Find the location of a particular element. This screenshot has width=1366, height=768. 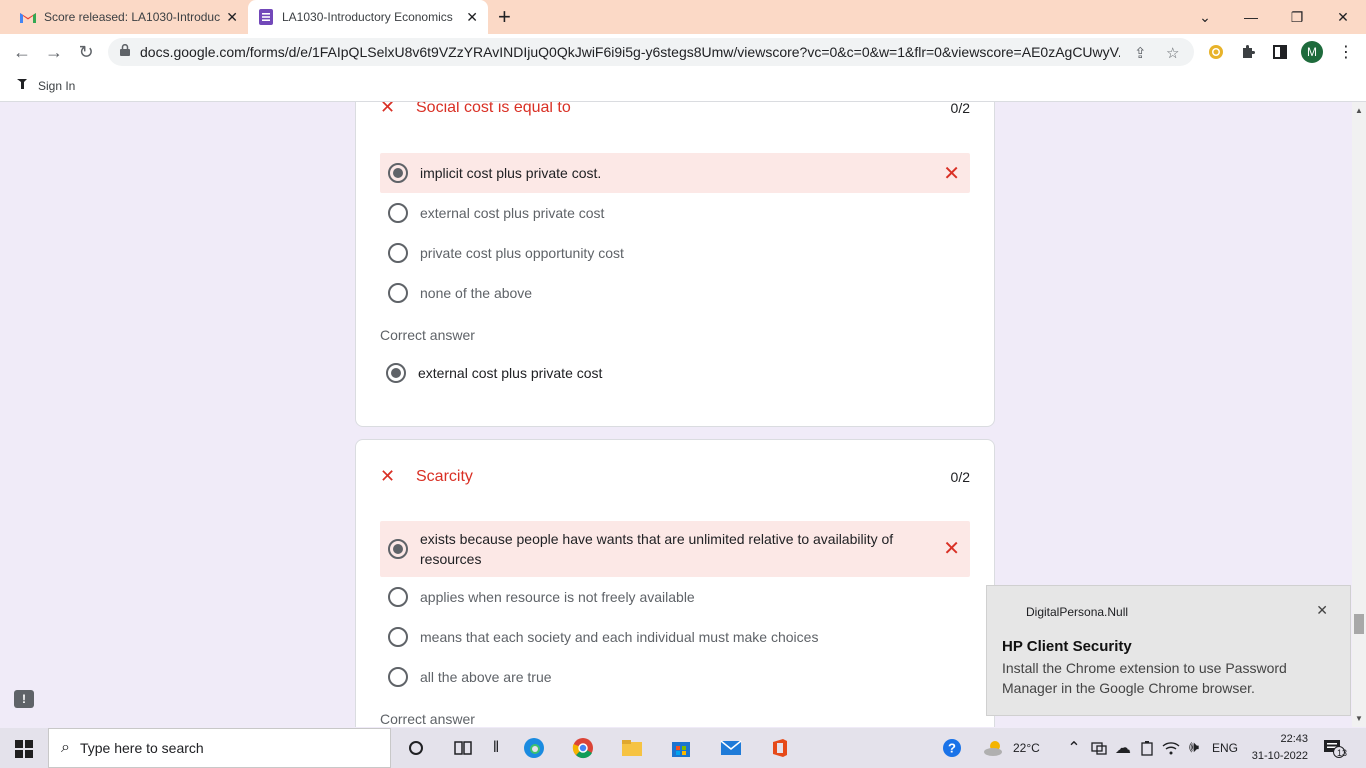

bookmark-sign-in: Sign In is located at coordinates (56, 86).